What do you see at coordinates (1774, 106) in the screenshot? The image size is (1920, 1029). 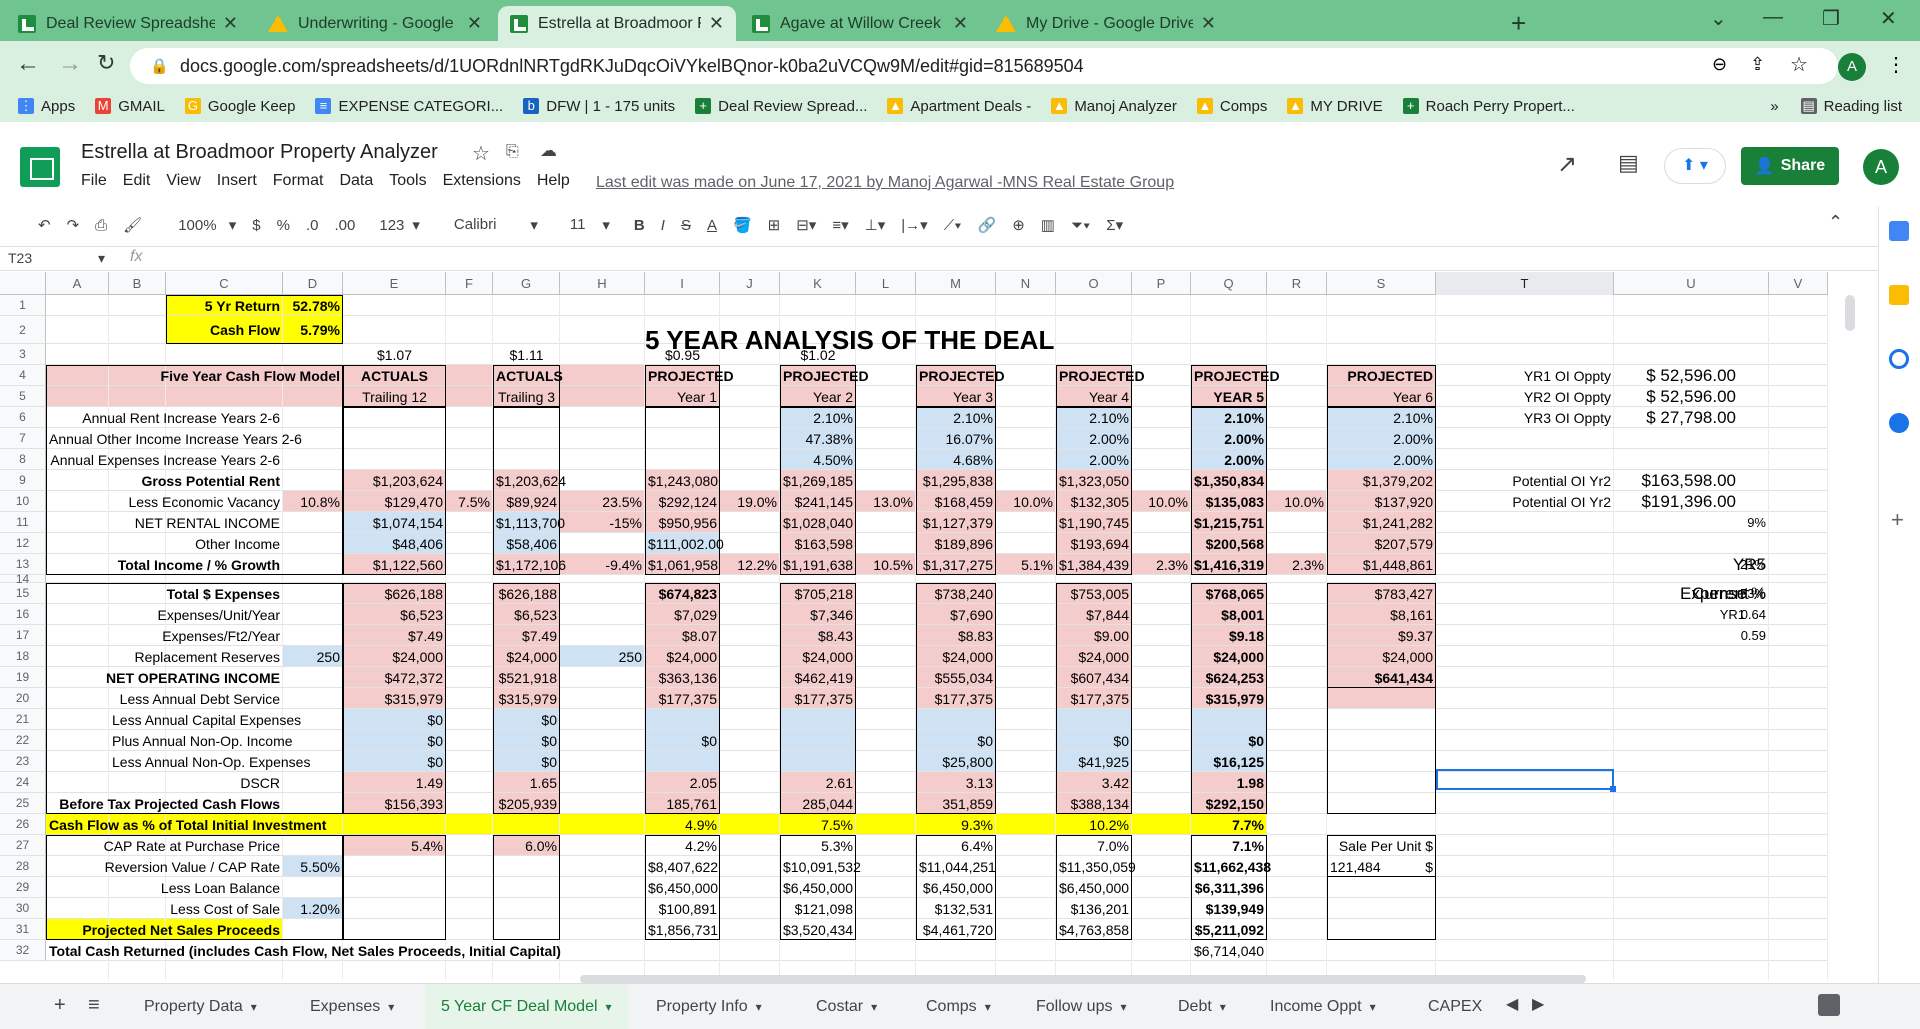 I see `bookmarks-overflow-icon: »` at bounding box center [1774, 106].